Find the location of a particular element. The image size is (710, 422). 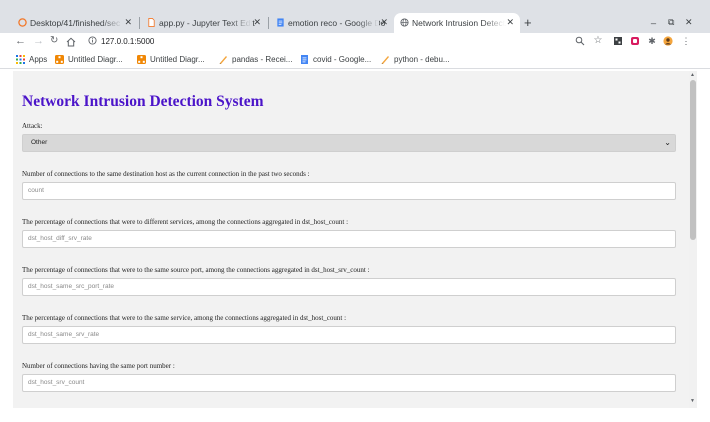

dst-host-srv-count-input: dst_host_srv_count is located at coordinates (349, 383).